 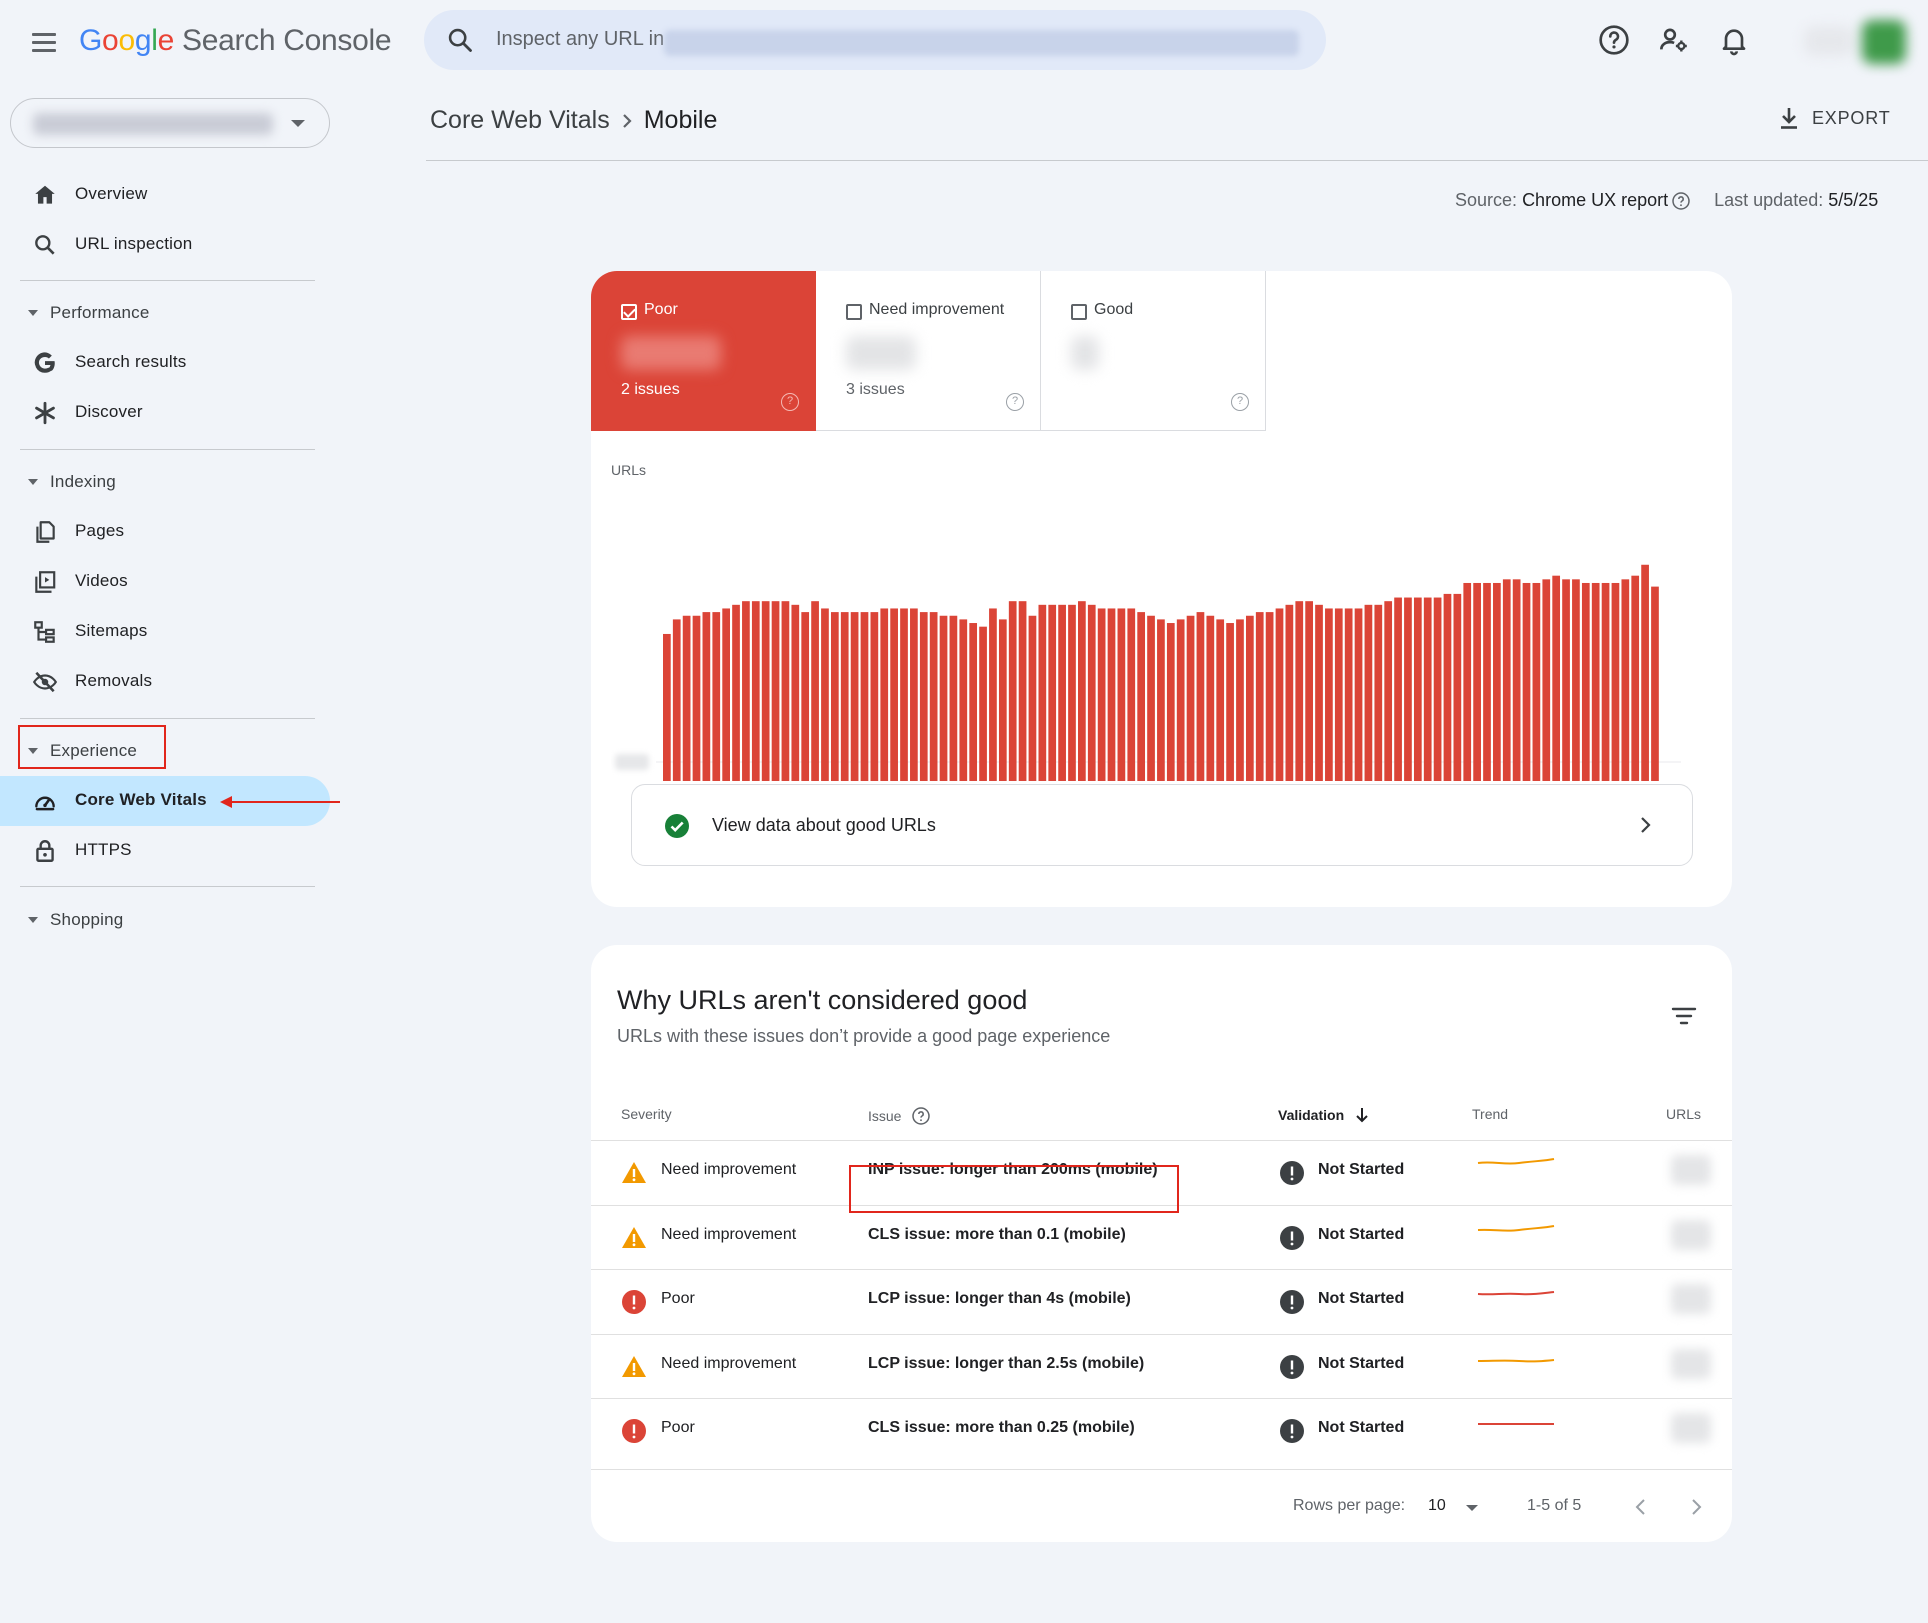 I want to click on rows-per-page-select: 10, so click(x=1437, y=1506).